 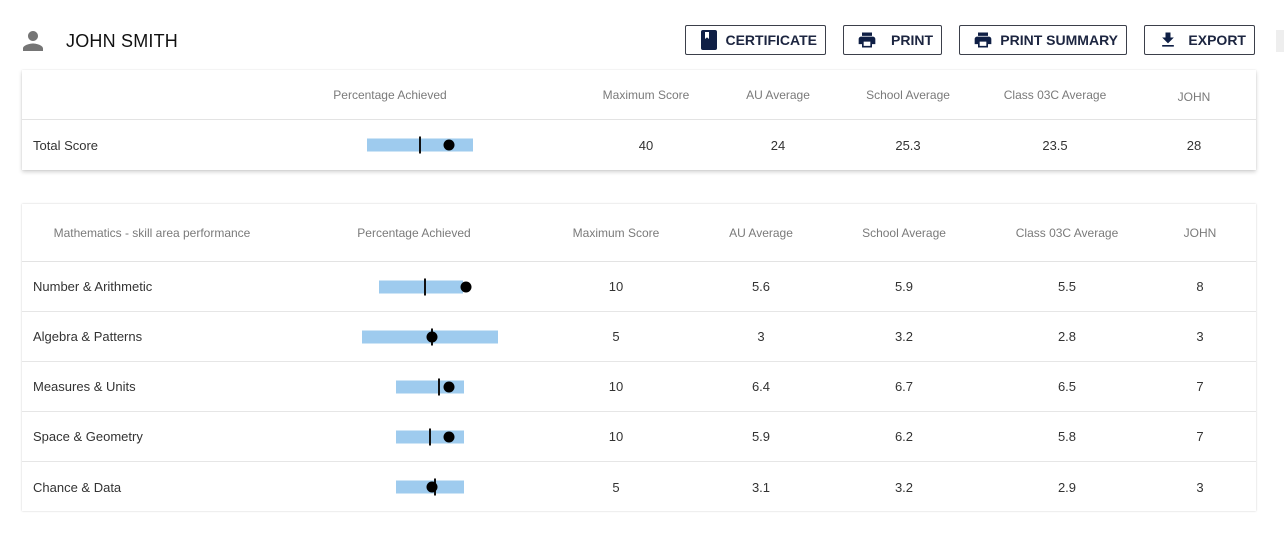 I want to click on person-icon, so click(x=33, y=41).